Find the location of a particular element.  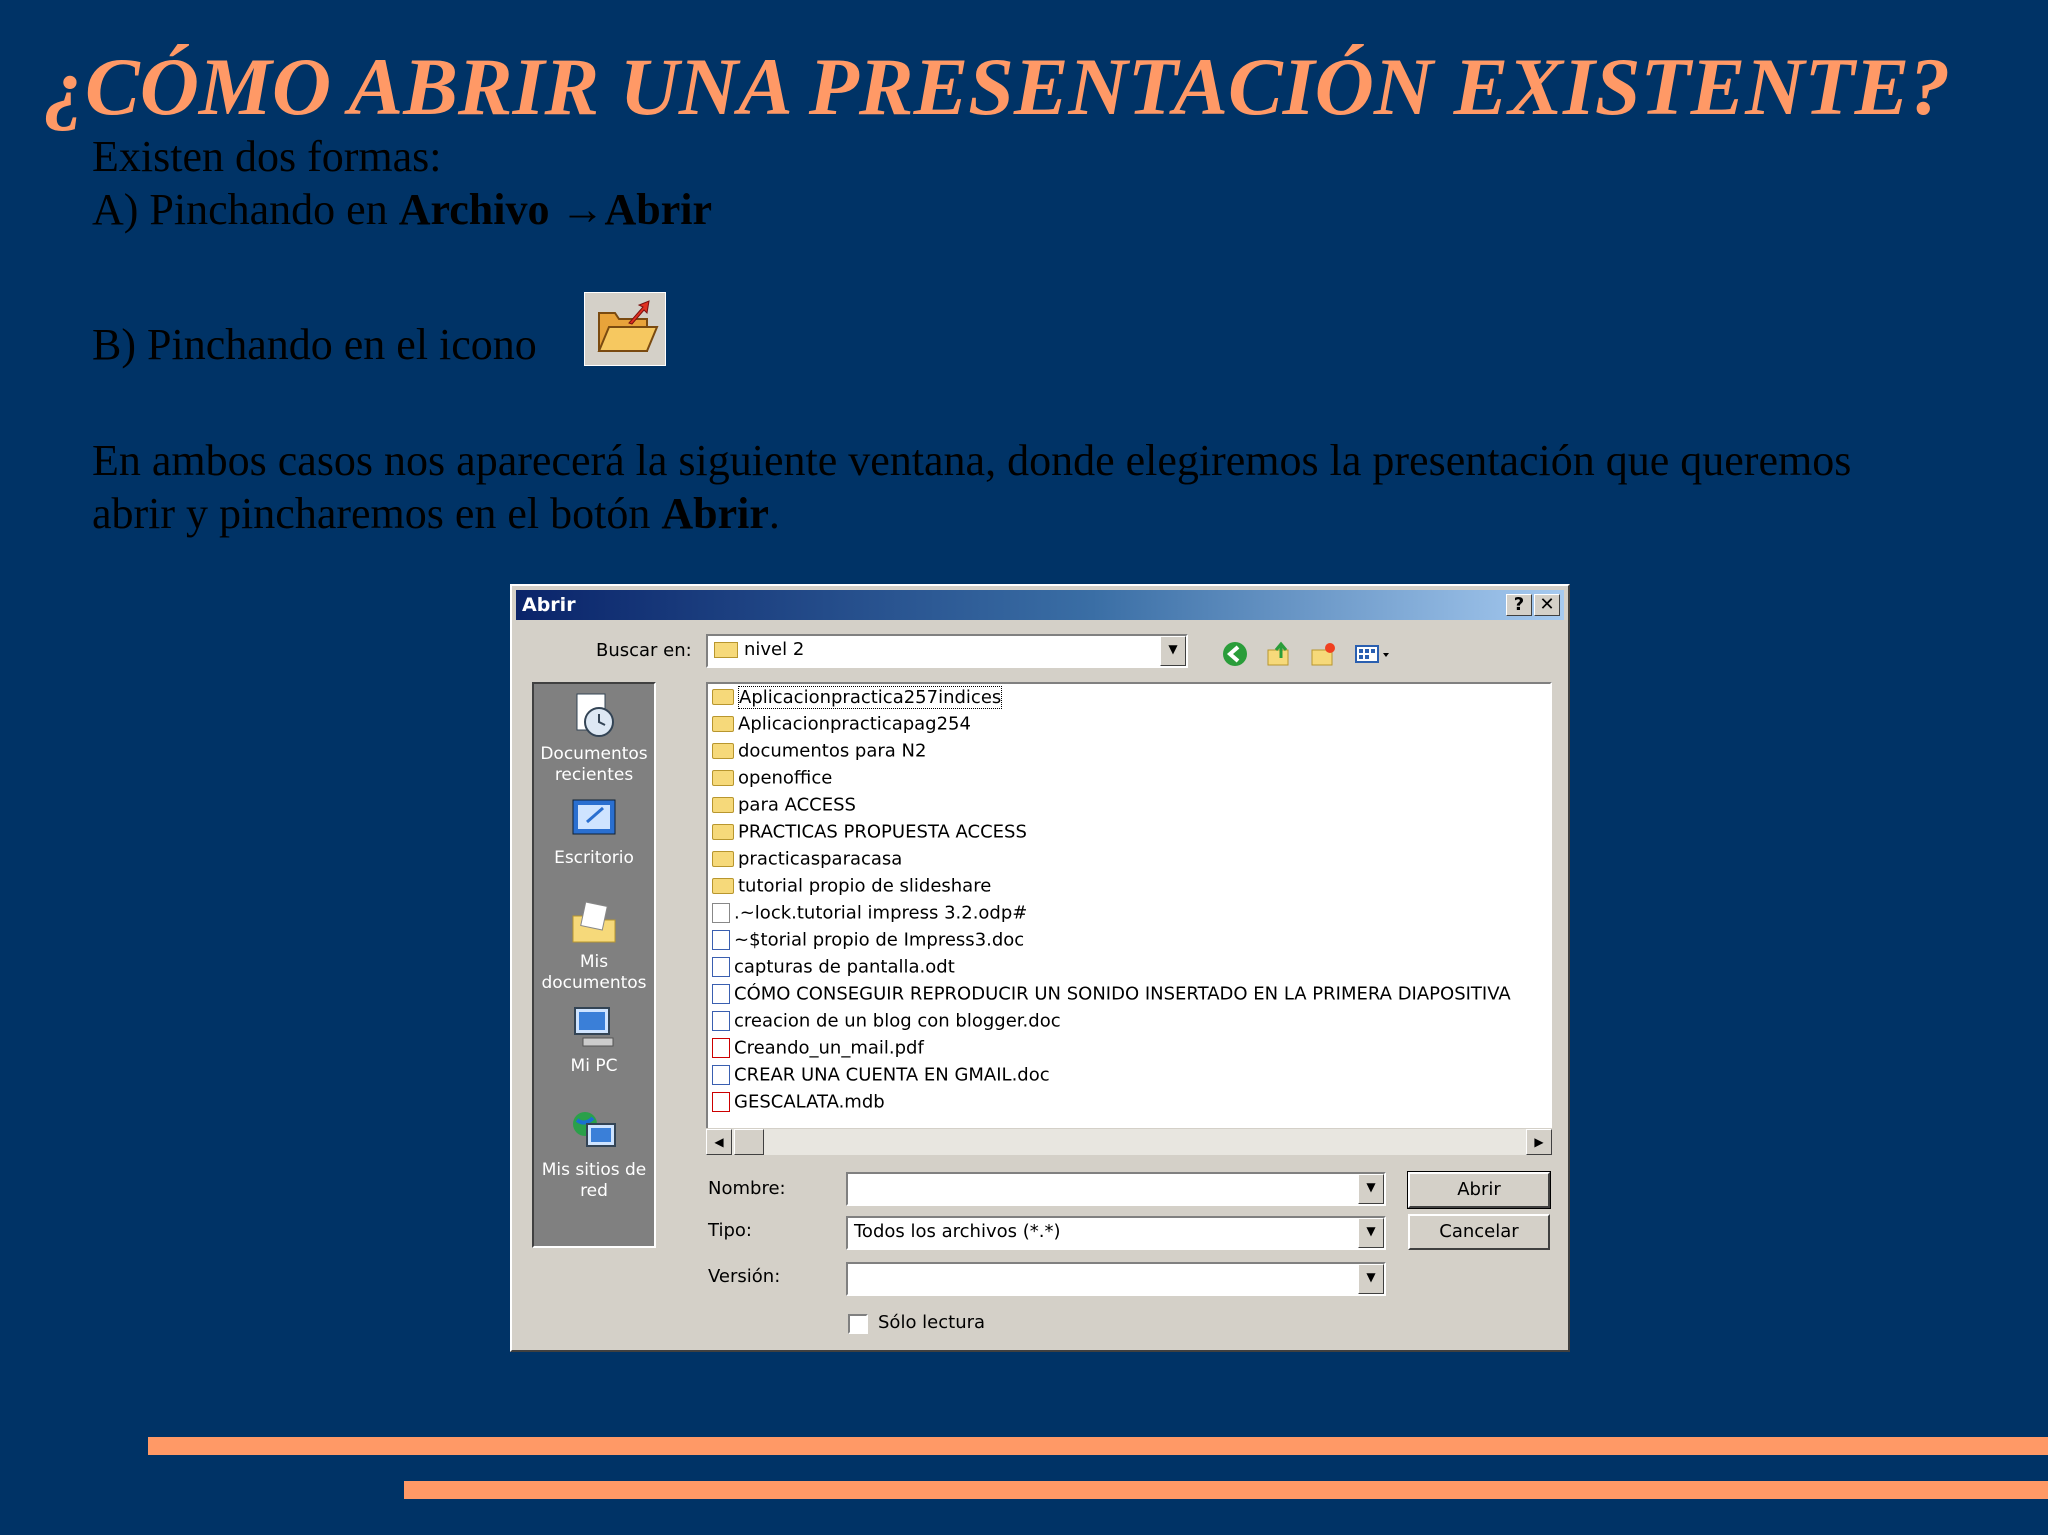

list-item: documentos para N2 is located at coordinates (819, 753).